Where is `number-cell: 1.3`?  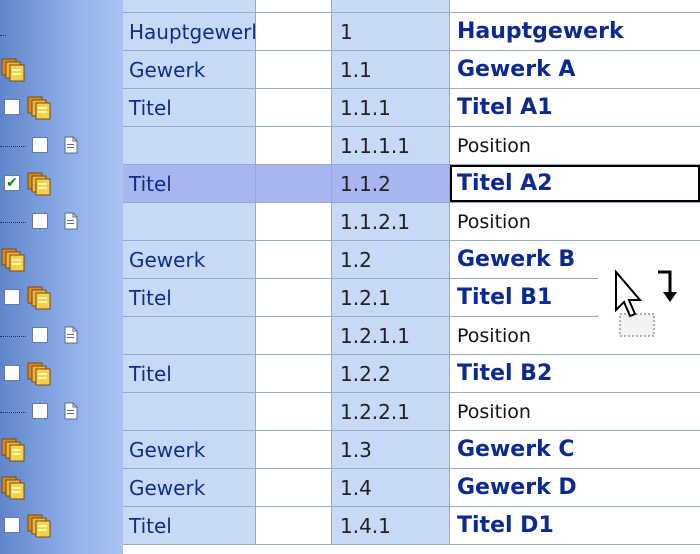 number-cell: 1.3 is located at coordinates (391, 449).